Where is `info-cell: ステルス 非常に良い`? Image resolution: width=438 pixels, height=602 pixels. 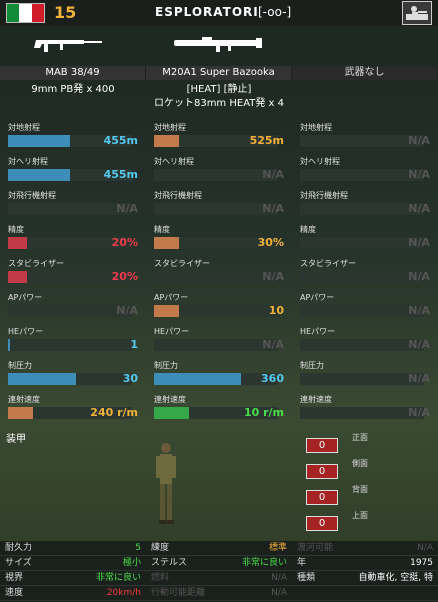
info-cell: ステルス 非常に良い is located at coordinates (219, 563).